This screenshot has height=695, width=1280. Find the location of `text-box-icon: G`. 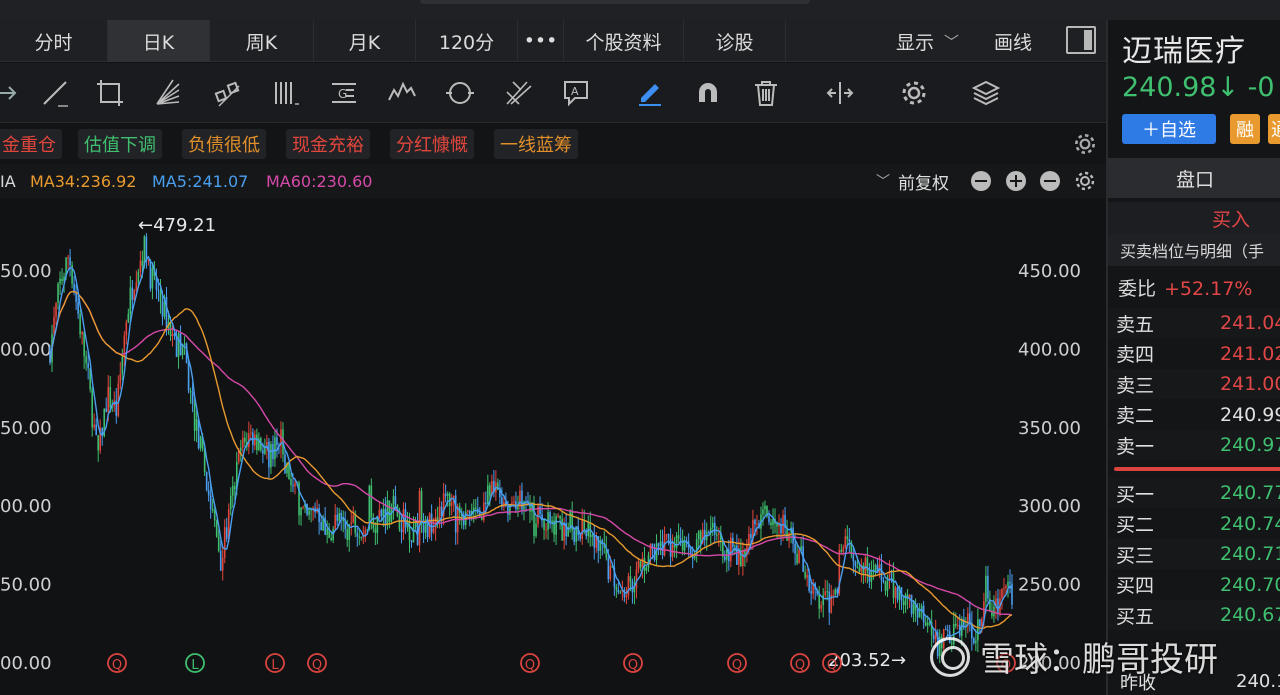

text-box-icon: G is located at coordinates (344, 93).